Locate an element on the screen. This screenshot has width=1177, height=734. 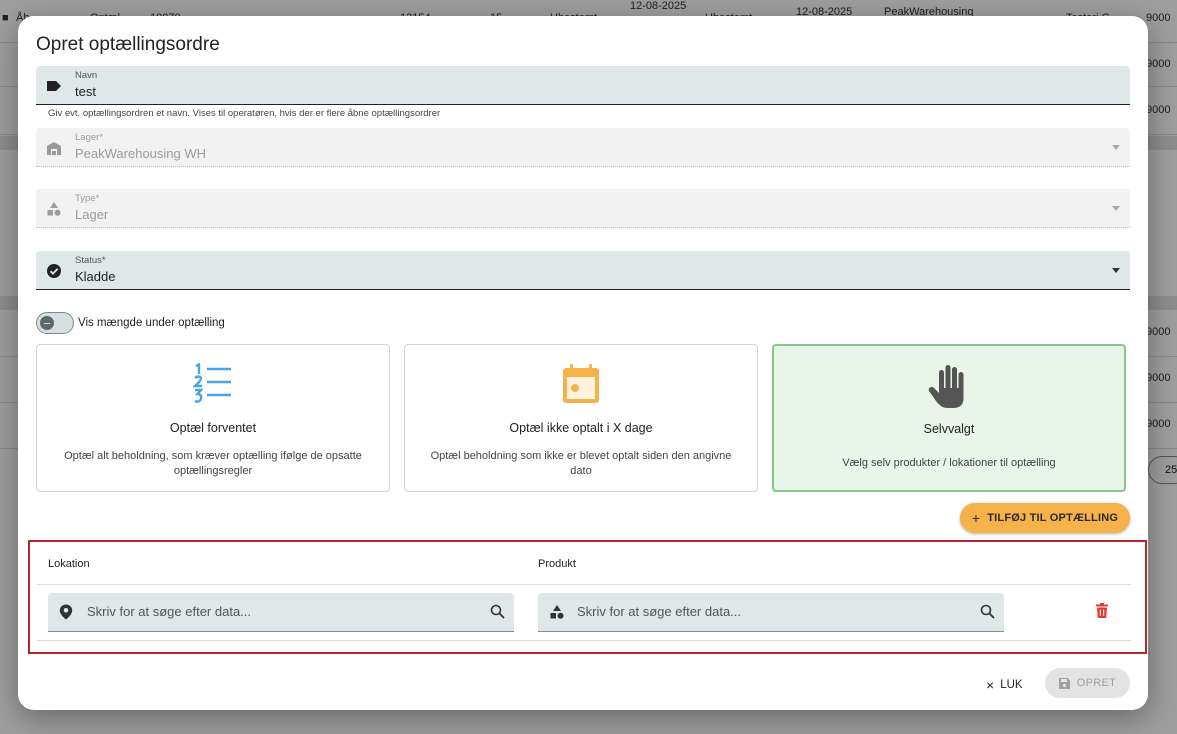
plus-icon: + is located at coordinates (976, 518).